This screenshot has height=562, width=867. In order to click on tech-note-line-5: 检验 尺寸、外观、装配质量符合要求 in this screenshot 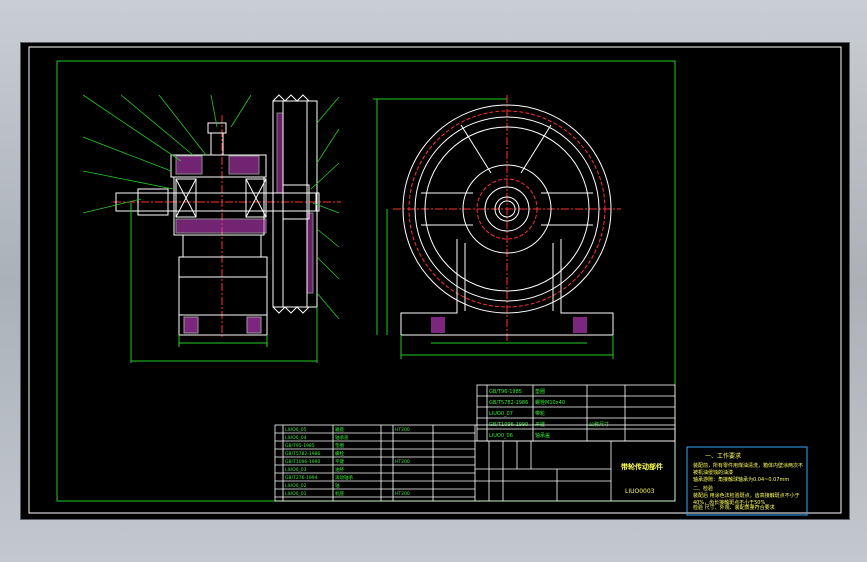, I will do `click(734, 508)`.